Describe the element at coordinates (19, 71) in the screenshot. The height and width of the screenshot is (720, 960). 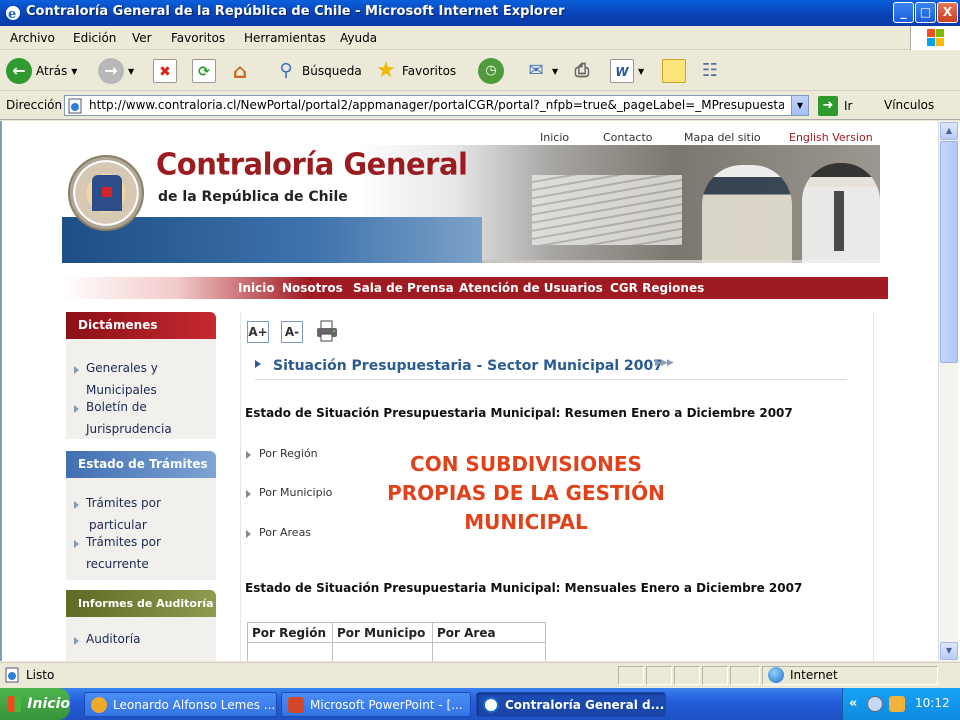
I see `back-arrow-icon: ←` at that location.